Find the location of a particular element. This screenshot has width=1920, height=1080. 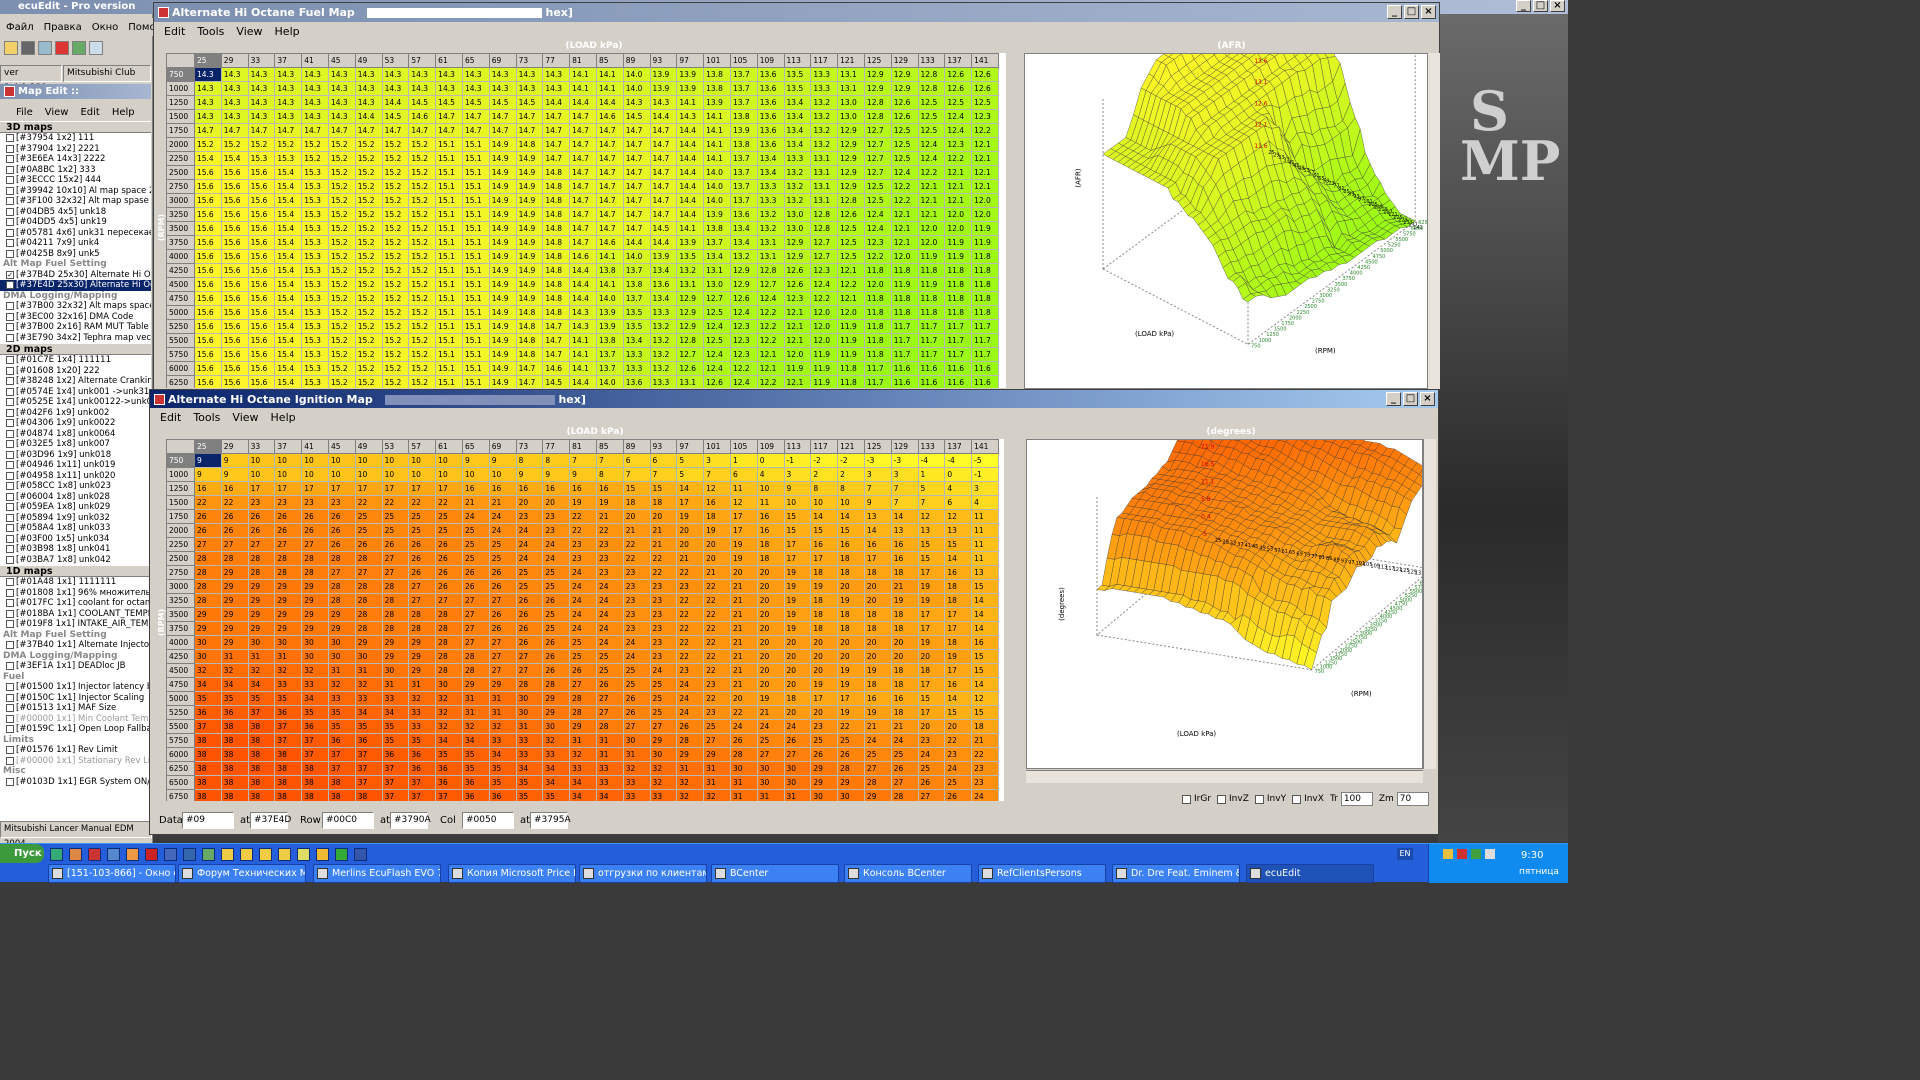

map-cell: 13.9 is located at coordinates (609, 312).